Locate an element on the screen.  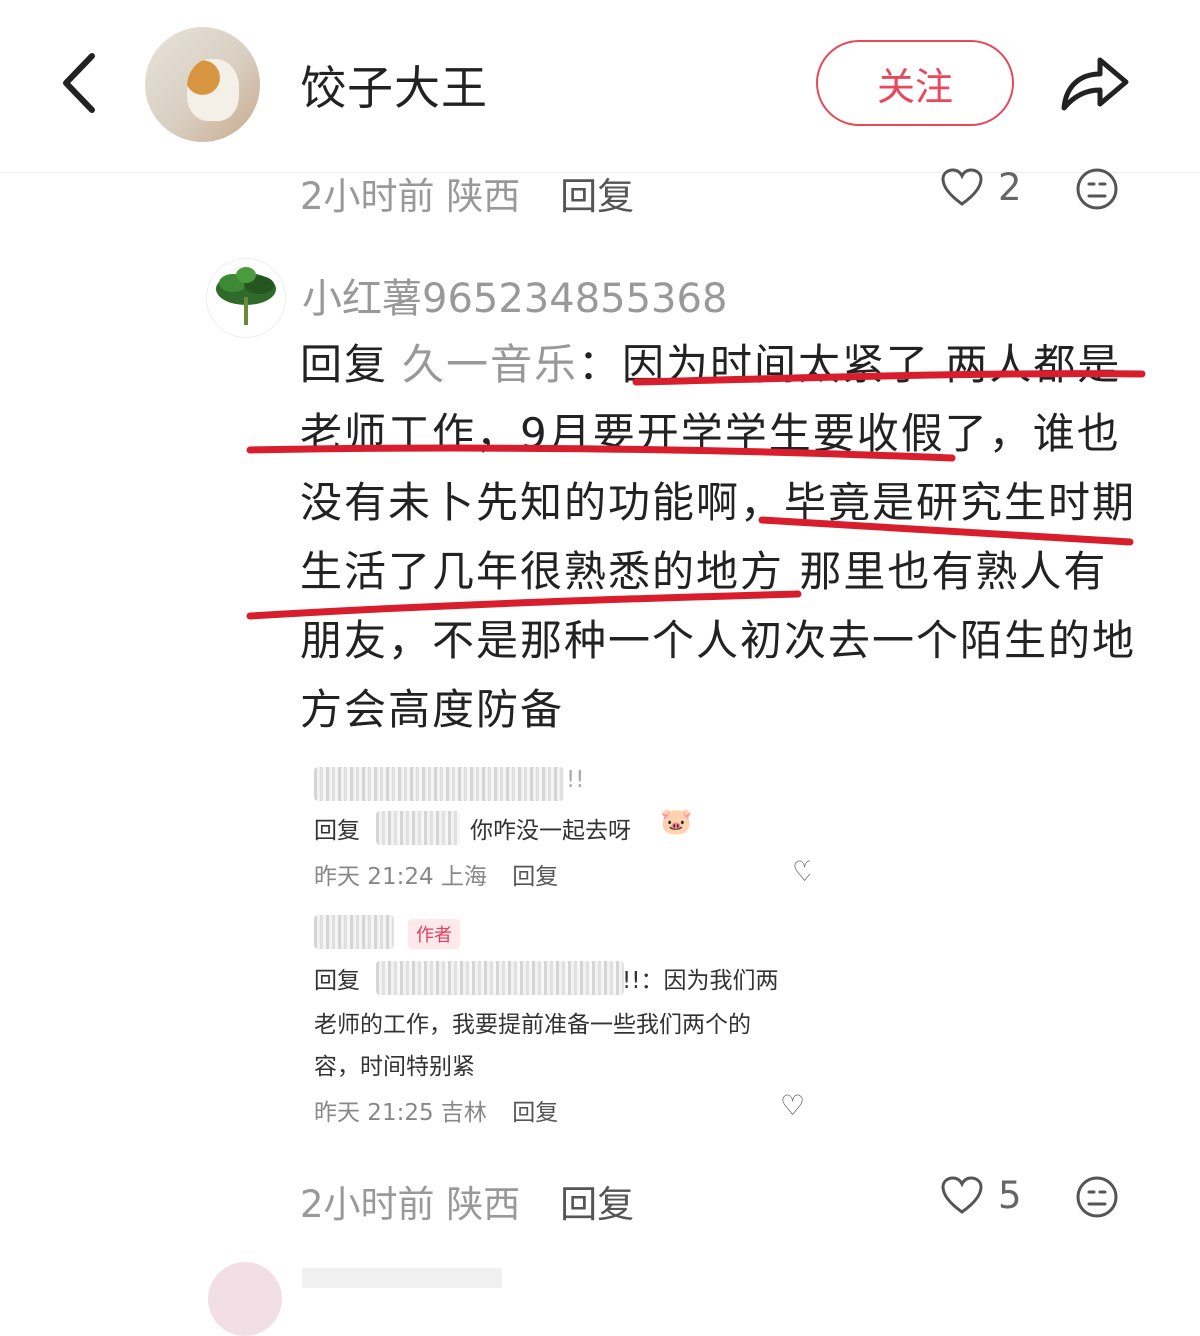
like-count: 2 is located at coordinates (1010, 187).